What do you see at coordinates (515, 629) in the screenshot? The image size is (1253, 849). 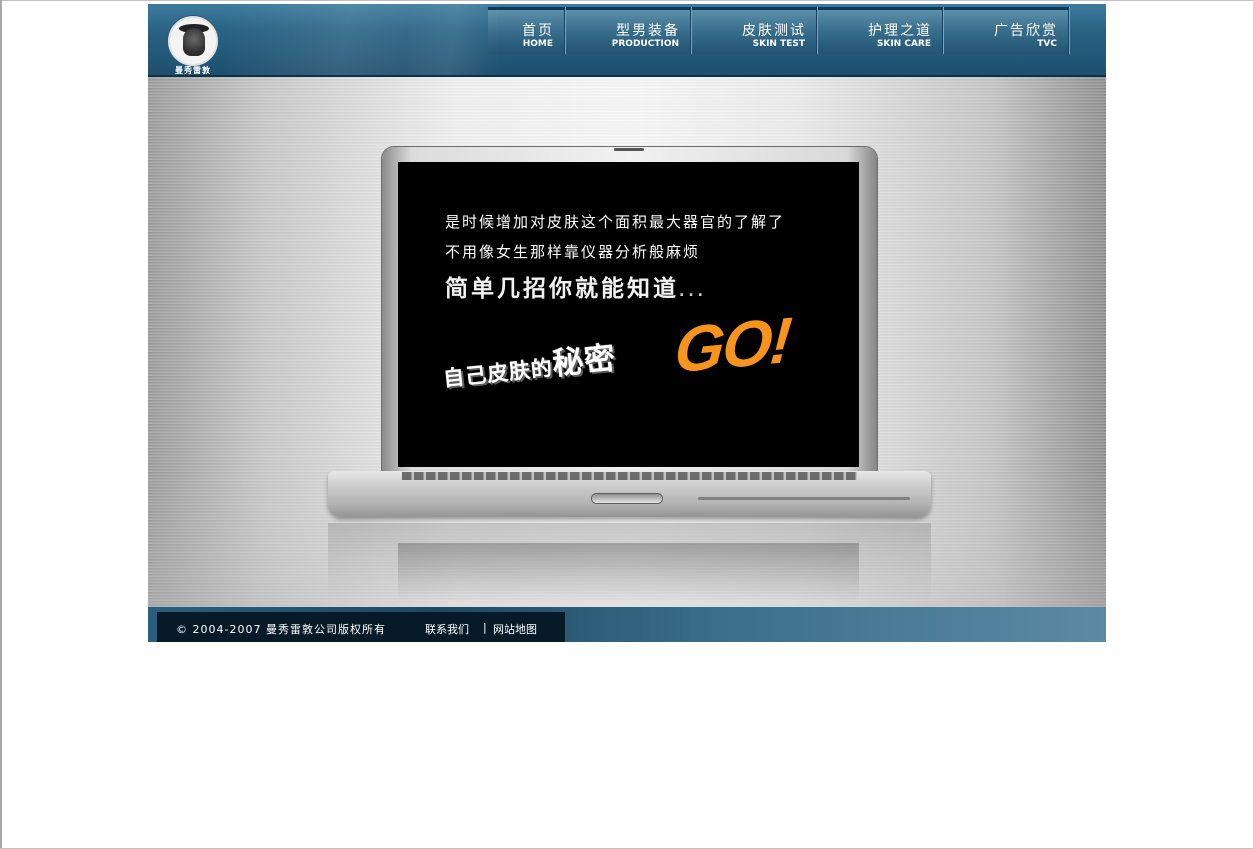 I see `sitemap-link: 网站地图` at bounding box center [515, 629].